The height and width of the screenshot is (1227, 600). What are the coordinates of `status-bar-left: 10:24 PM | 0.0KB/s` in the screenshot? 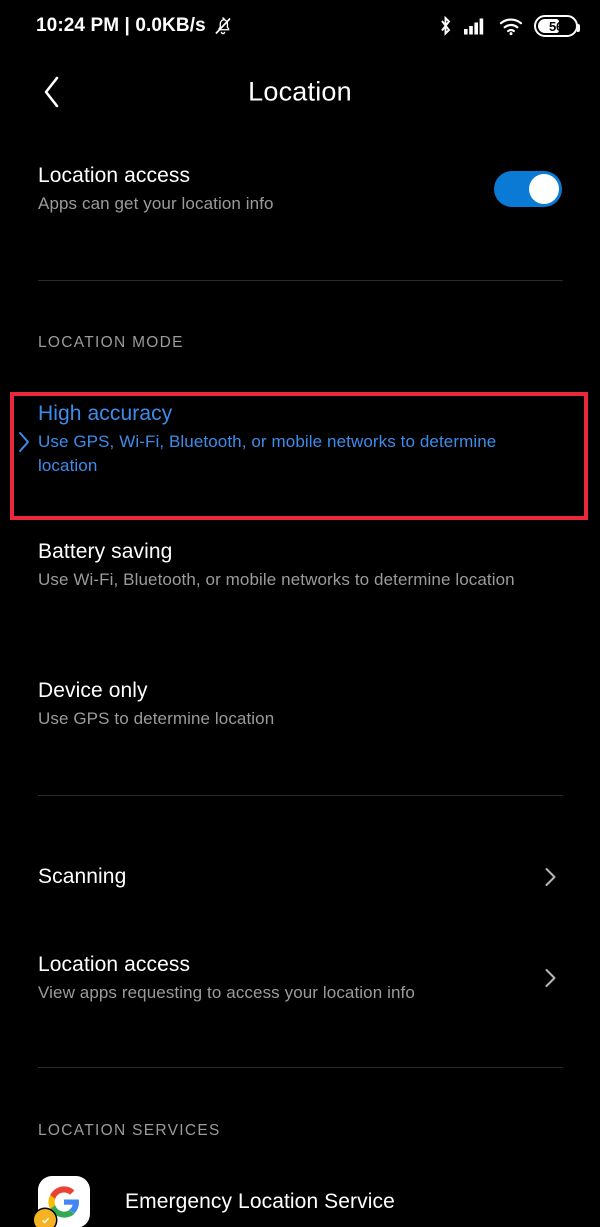 It's located at (134, 26).